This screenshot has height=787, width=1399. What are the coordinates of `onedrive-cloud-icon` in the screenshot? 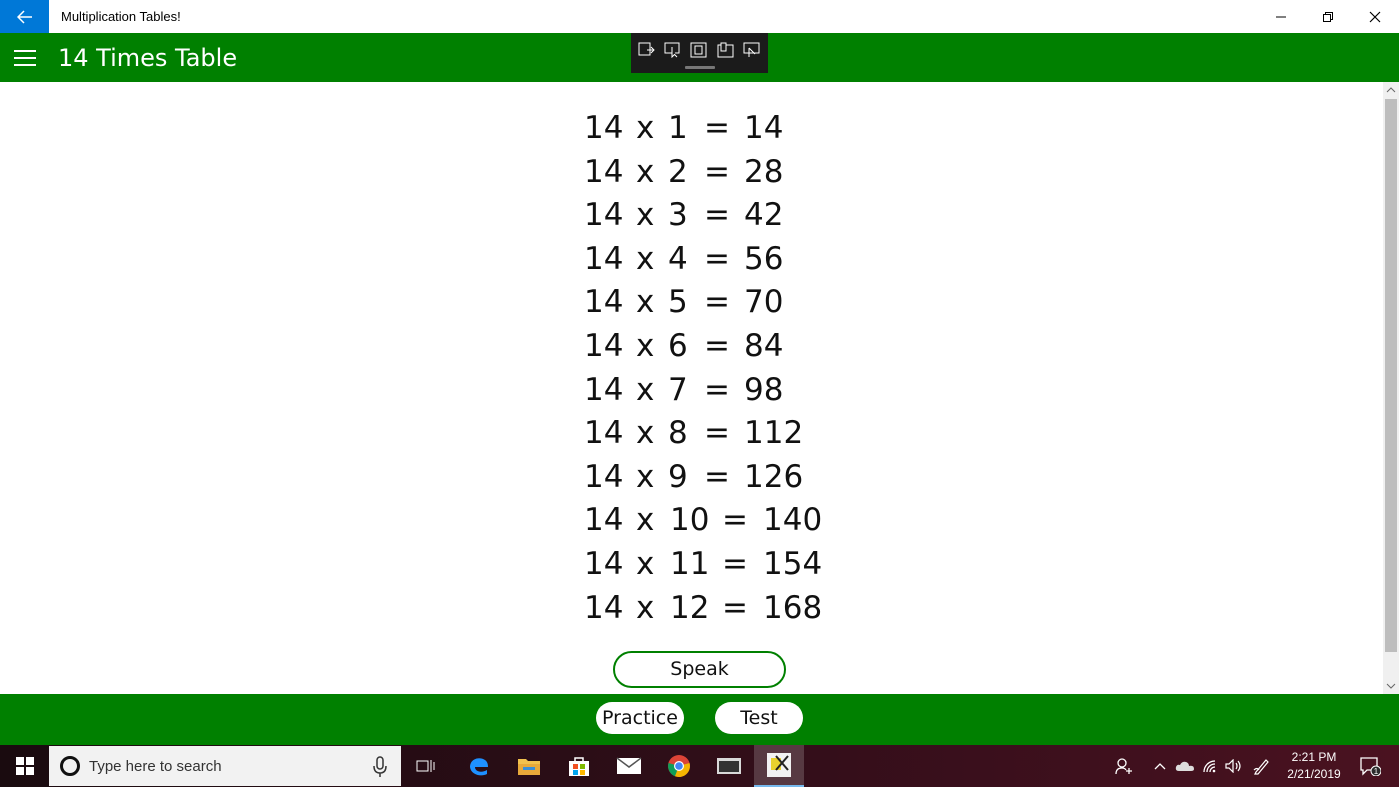 It's located at (1185, 766).